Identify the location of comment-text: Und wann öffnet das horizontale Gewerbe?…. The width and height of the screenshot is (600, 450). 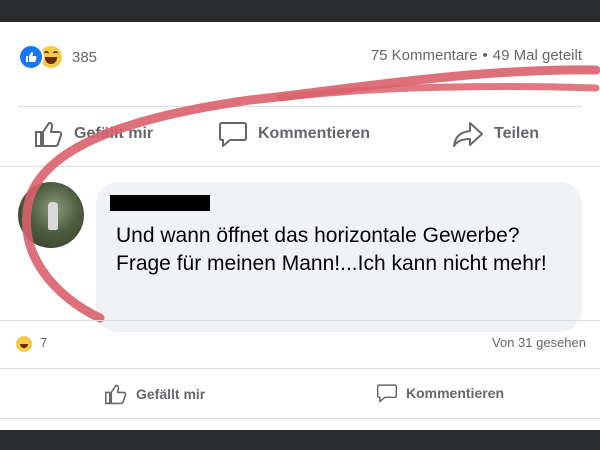
(331, 249).